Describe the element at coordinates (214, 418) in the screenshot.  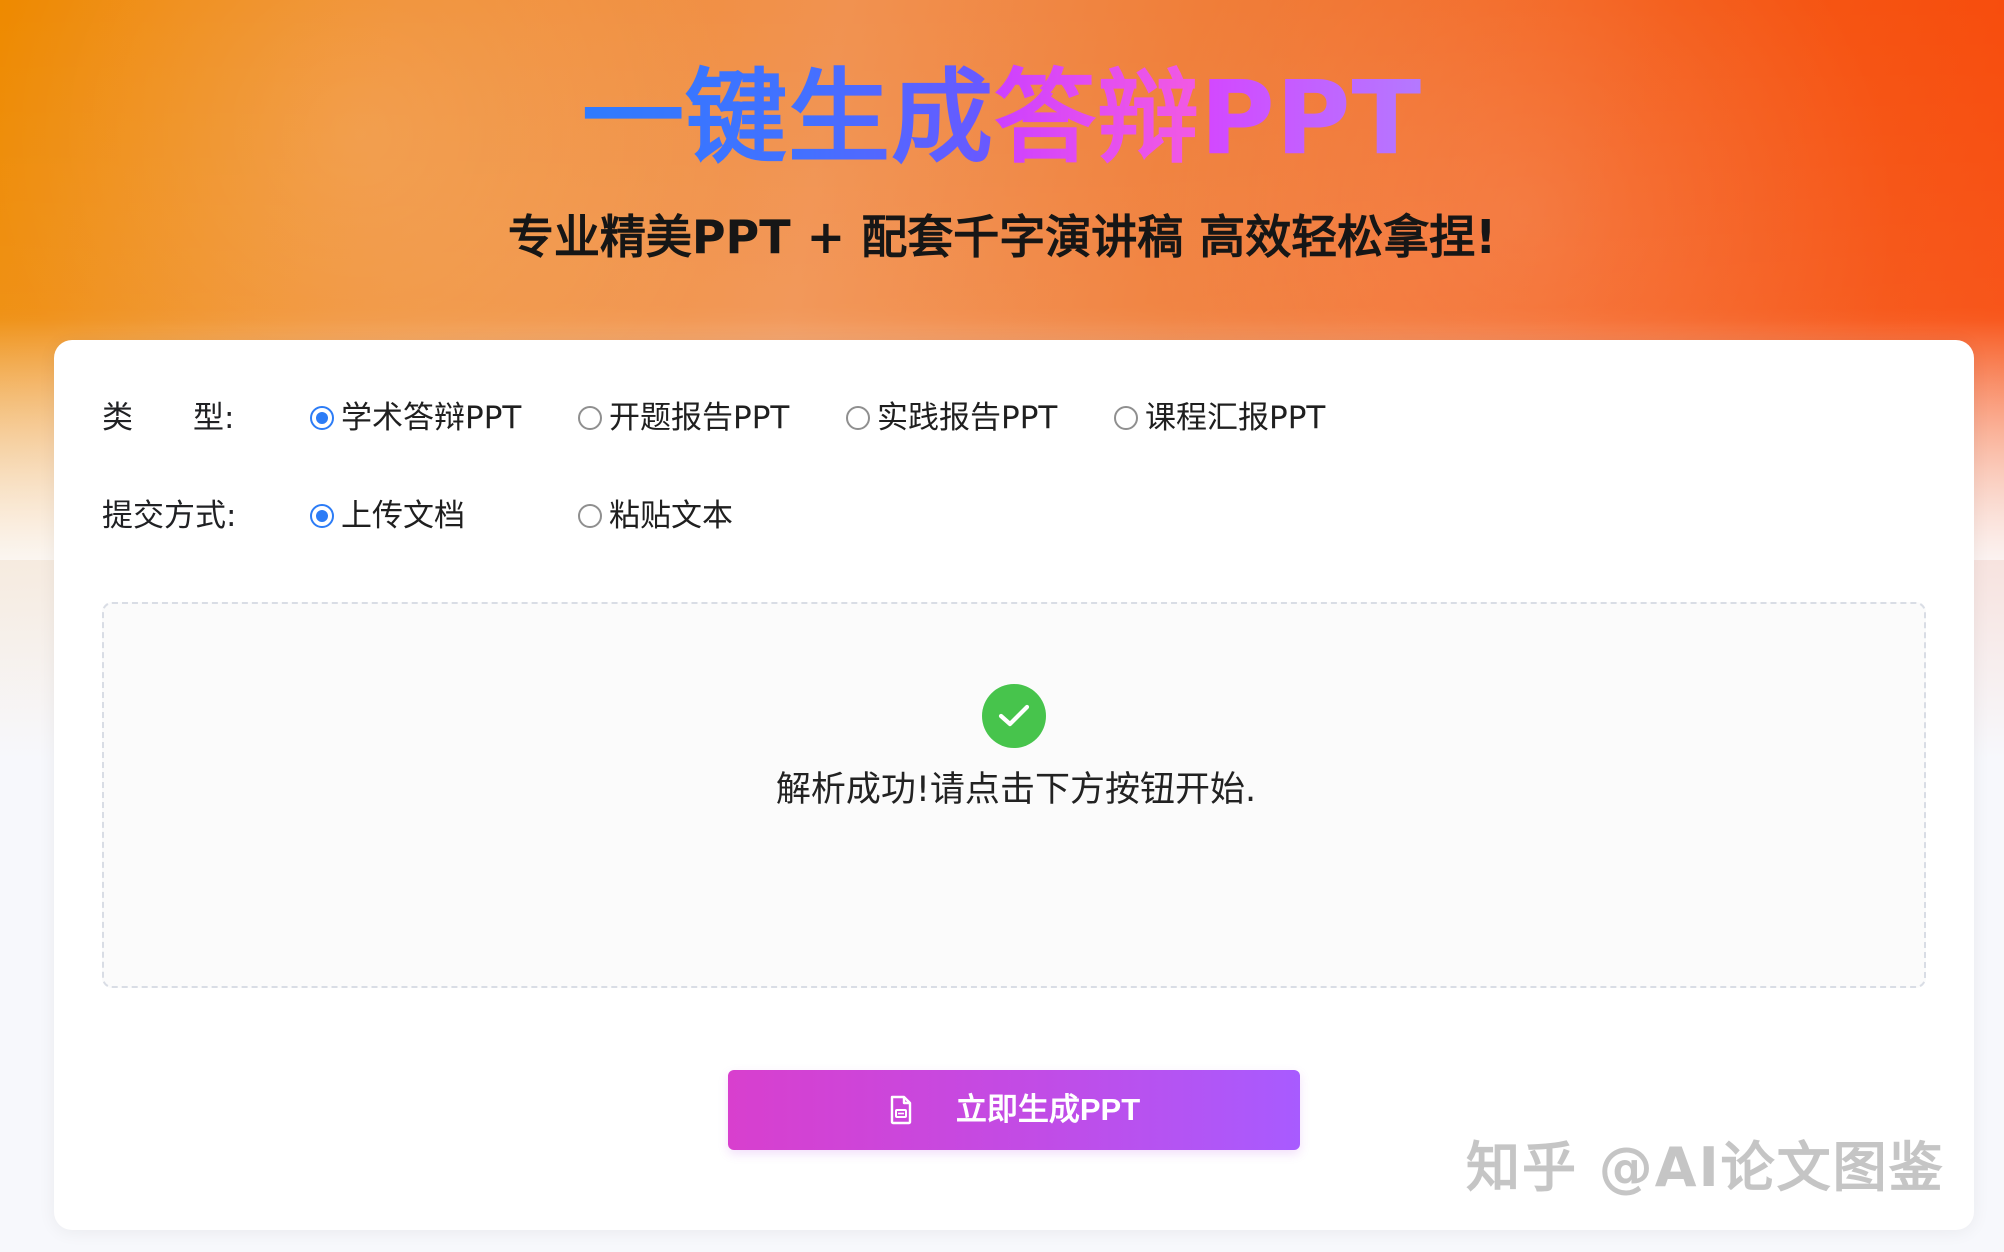
I see `type-label-last: 型:` at that location.